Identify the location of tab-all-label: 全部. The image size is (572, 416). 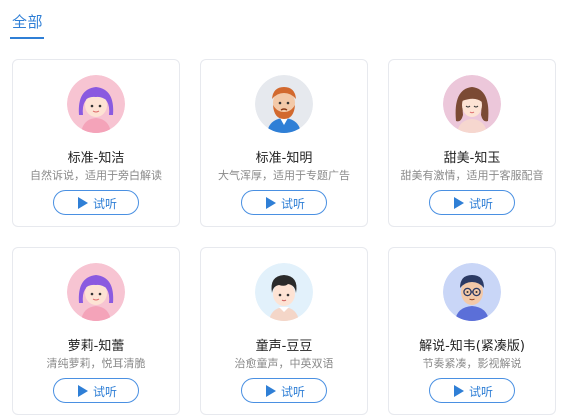
(28, 22).